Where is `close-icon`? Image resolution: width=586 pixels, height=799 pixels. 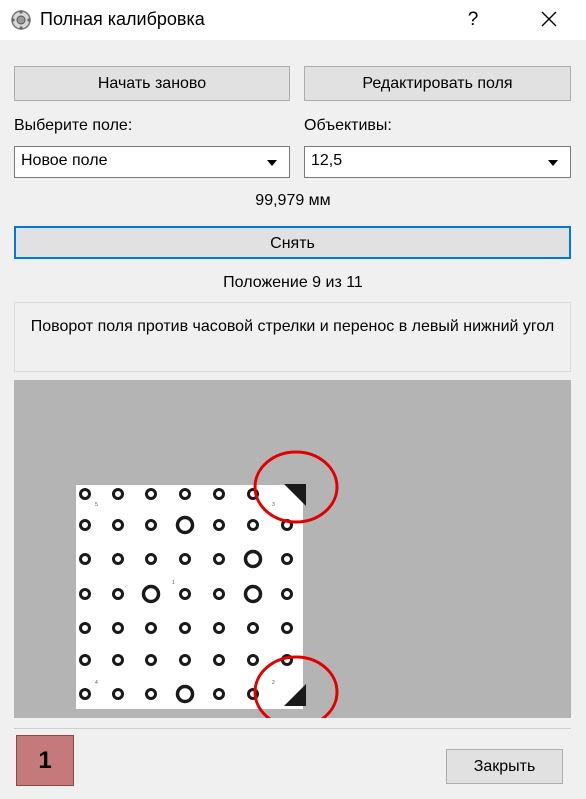 close-icon is located at coordinates (549, 19).